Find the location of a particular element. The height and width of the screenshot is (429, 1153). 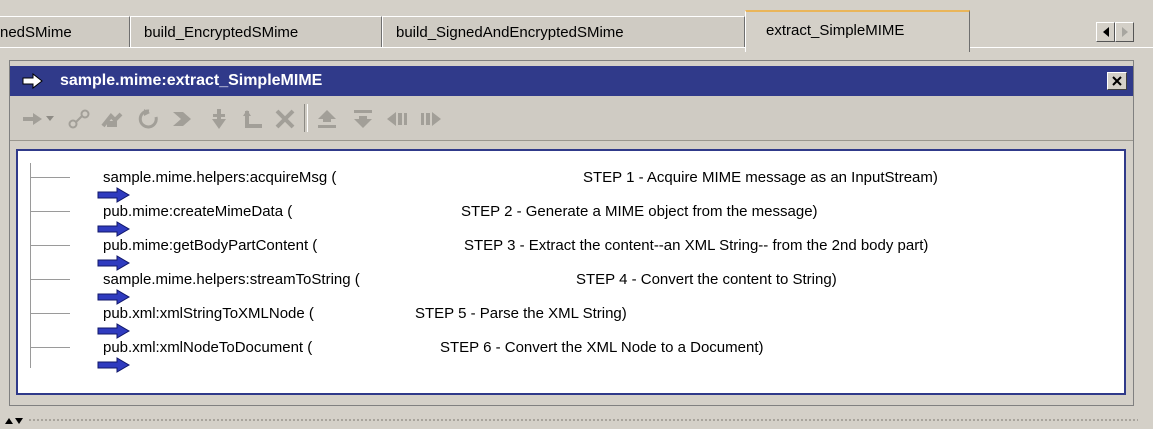

tab-signed-smime: nedSMime is located at coordinates (65, 32).